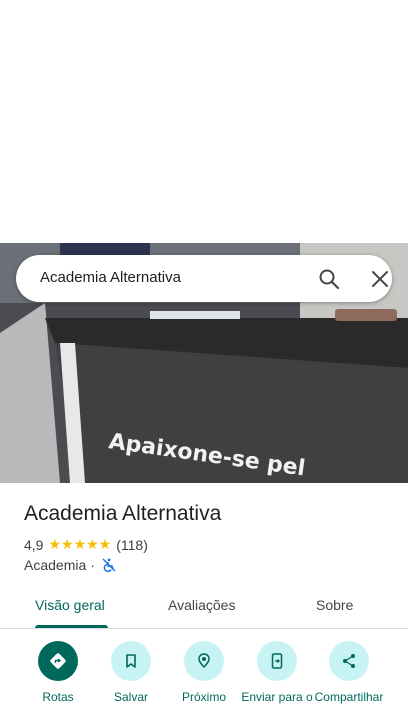 The width and height of the screenshot is (408, 726). I want to click on nearby-label: Próximo, so click(203, 697).